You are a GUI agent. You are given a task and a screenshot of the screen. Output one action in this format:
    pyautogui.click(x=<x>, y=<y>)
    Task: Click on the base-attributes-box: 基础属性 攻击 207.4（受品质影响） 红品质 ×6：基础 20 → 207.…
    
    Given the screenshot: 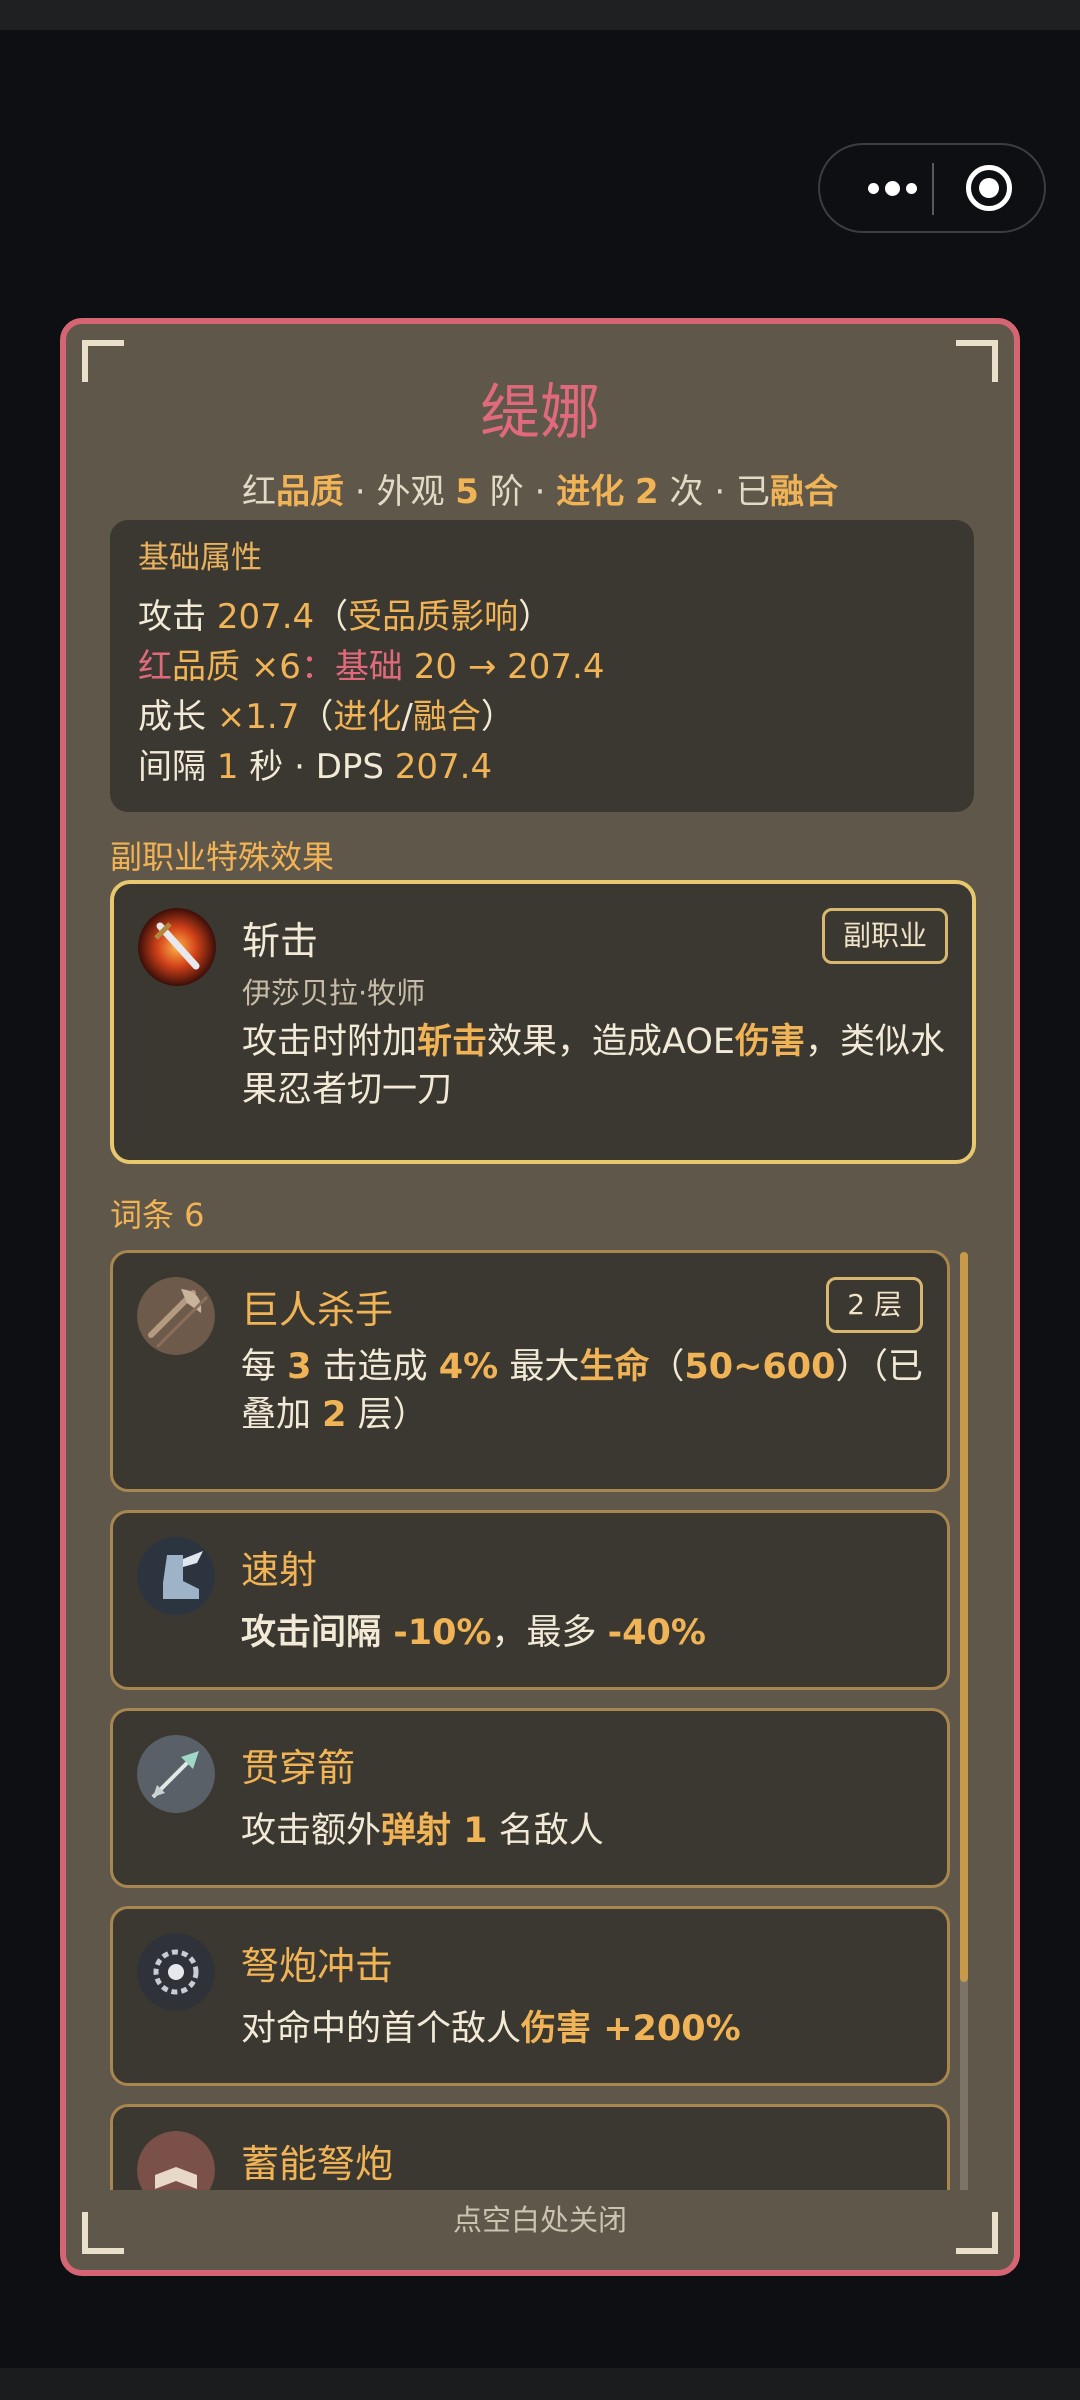 What is the action you would take?
    pyautogui.click(x=542, y=666)
    